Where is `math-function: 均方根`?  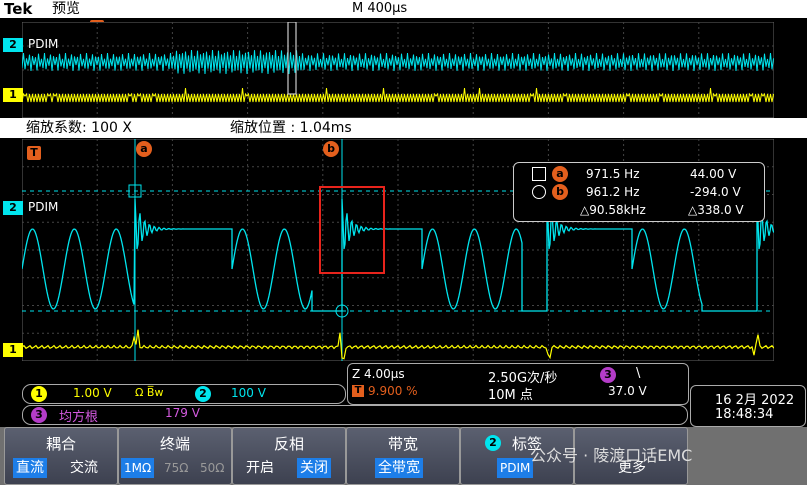 math-function: 均方根 is located at coordinates (78, 415).